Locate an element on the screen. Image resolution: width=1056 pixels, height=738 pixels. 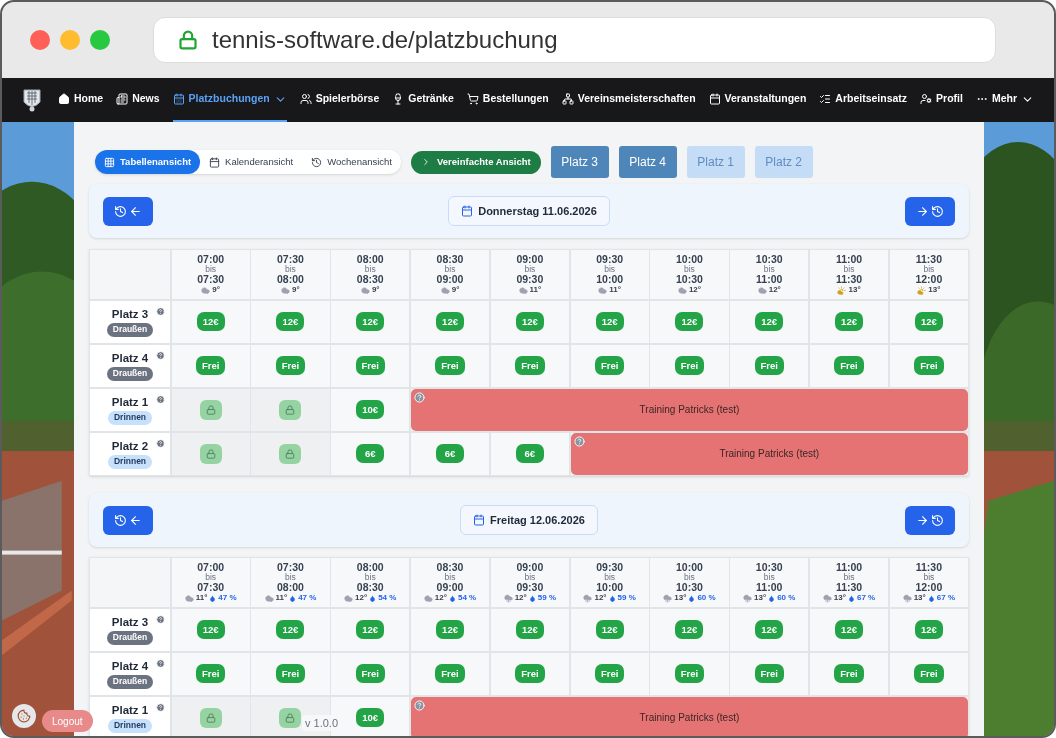
nav-item: Veranstaltungen is located at coordinates (757, 100).